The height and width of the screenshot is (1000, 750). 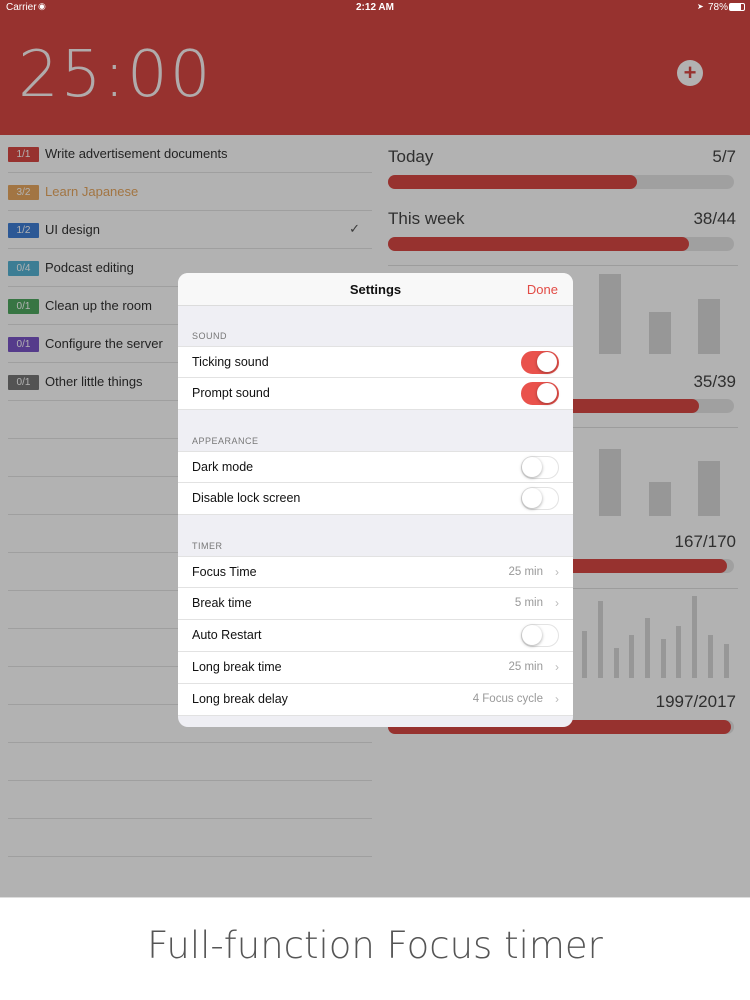 I want to click on status-bar: Carrier ◉ 2:12 AM ➤ 78%, so click(x=375, y=8).